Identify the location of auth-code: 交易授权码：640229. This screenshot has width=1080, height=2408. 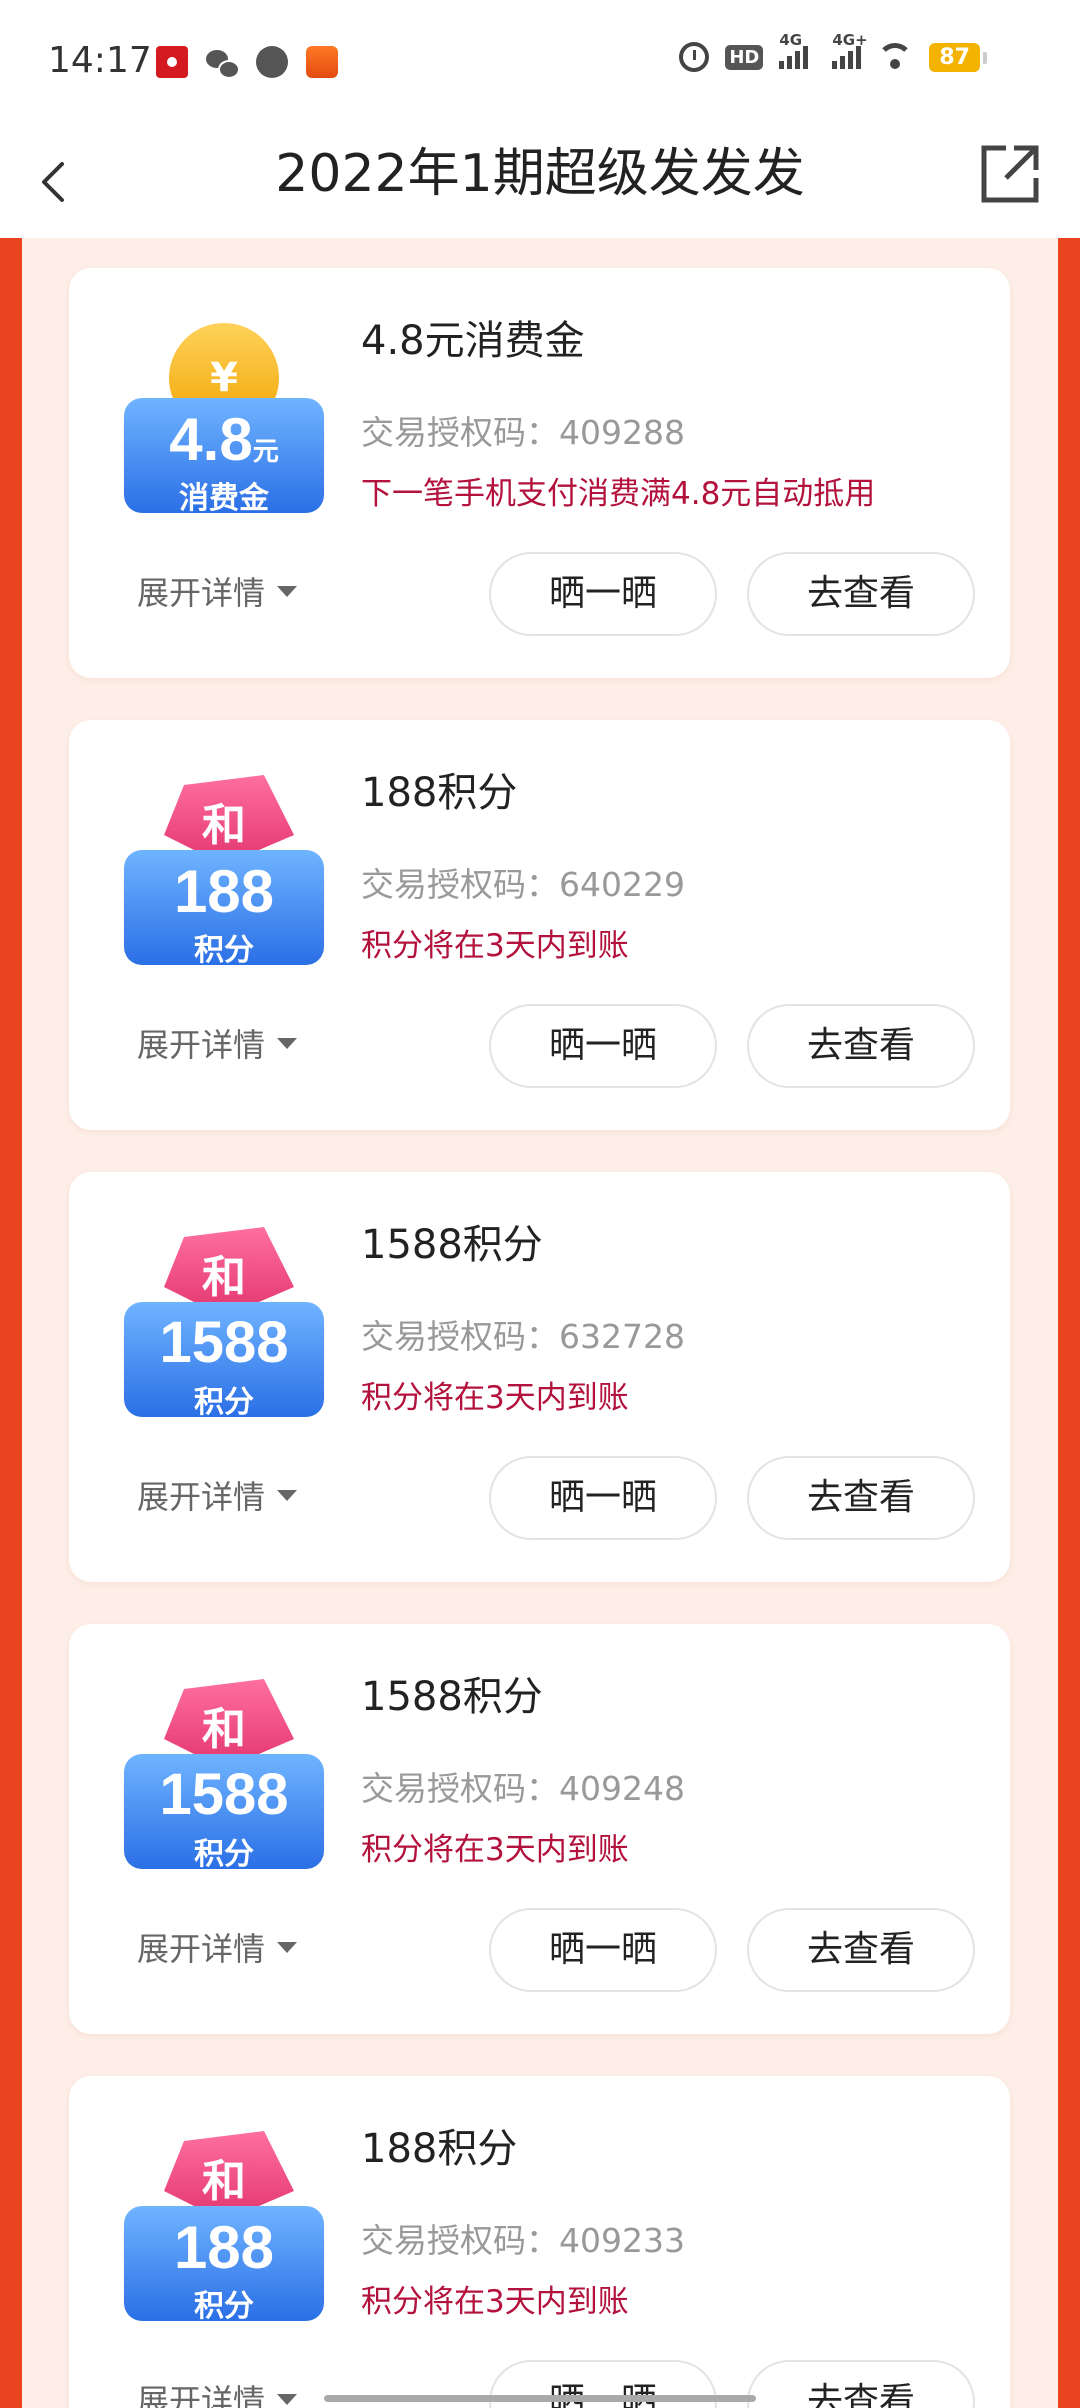
(523, 884).